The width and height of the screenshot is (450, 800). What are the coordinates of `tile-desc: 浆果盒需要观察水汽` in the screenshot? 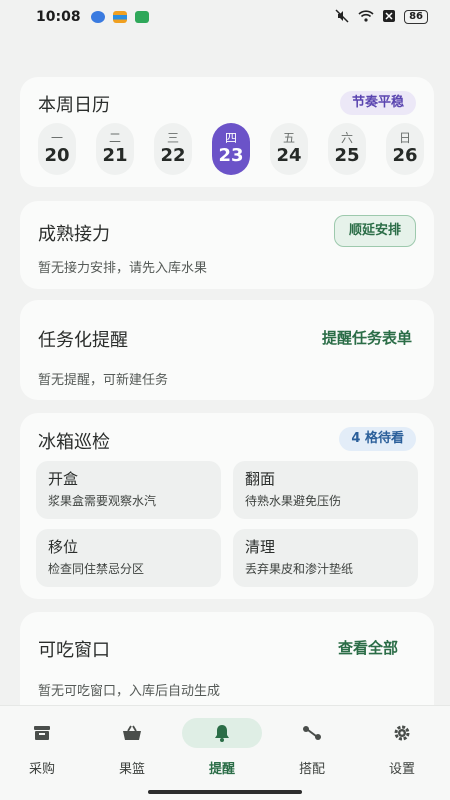 It's located at (102, 501).